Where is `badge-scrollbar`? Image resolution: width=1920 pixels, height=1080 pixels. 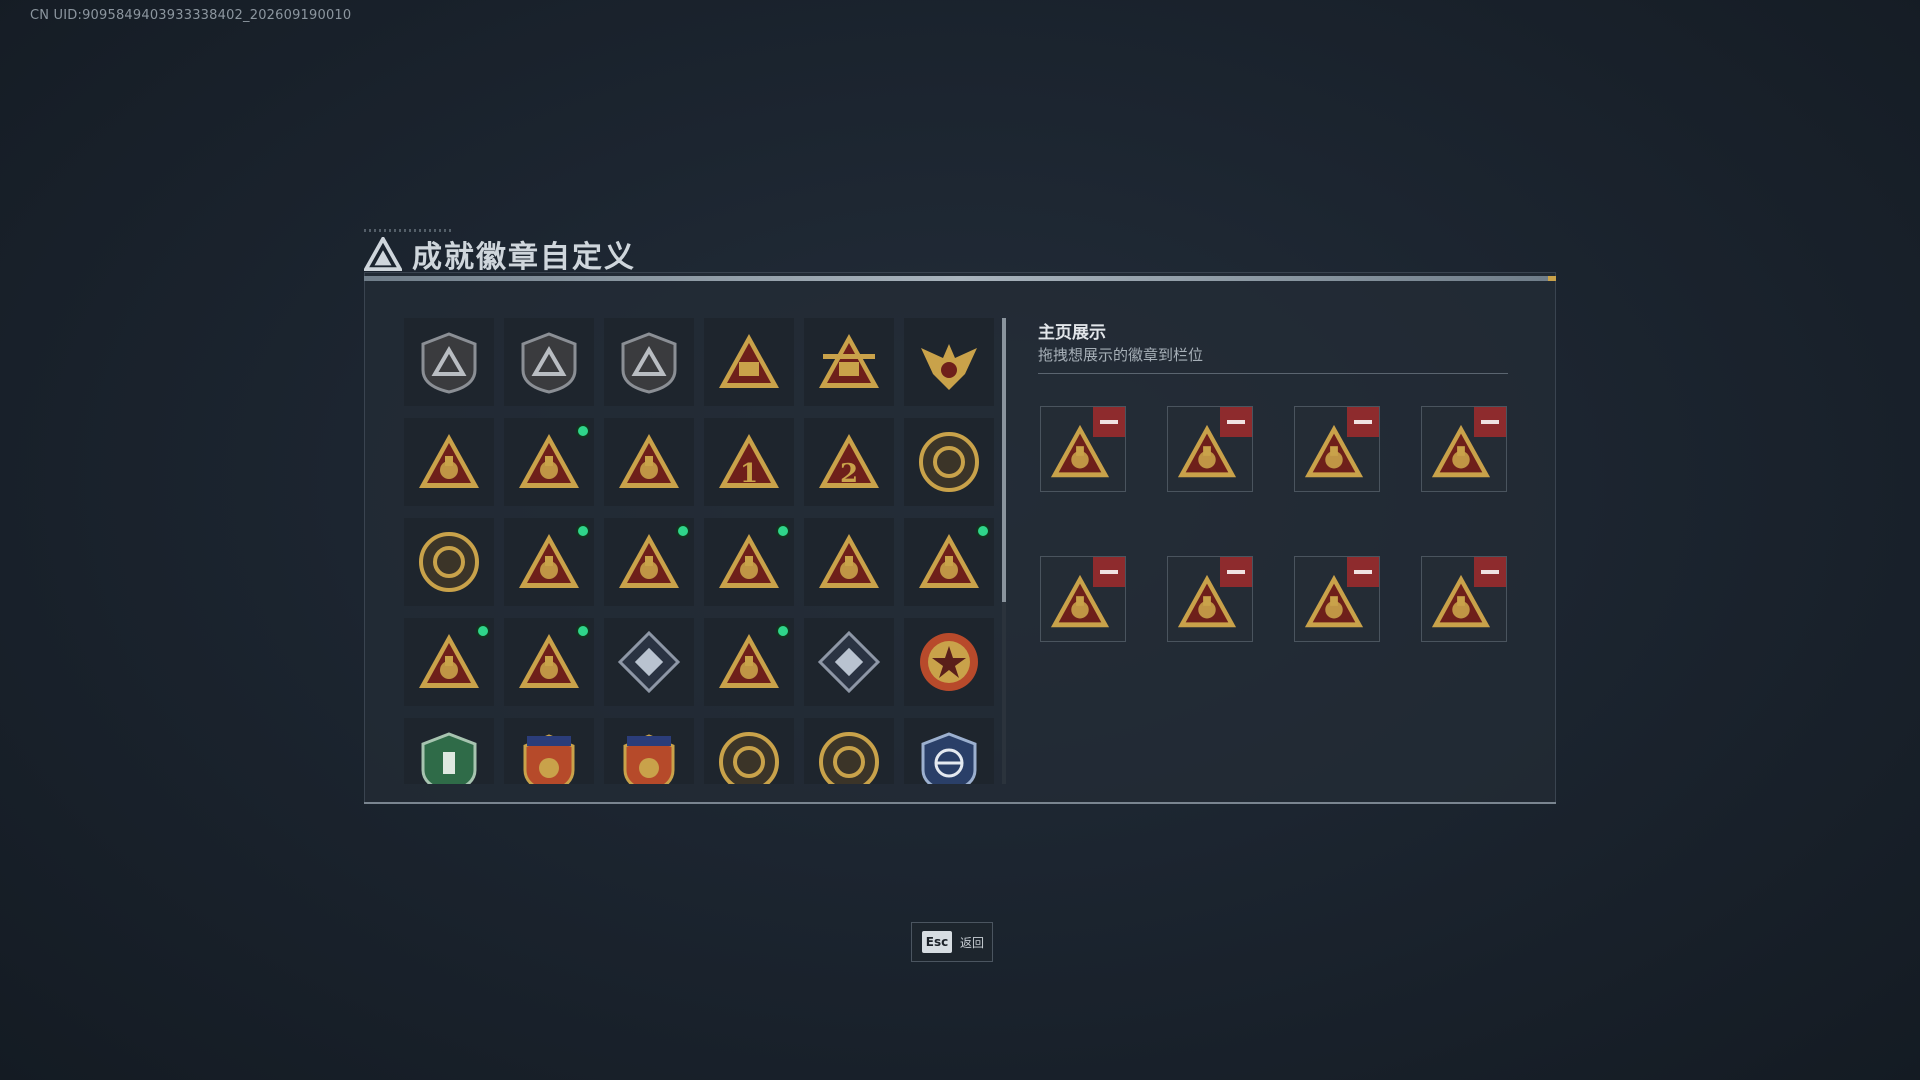 badge-scrollbar is located at coordinates (1004, 551).